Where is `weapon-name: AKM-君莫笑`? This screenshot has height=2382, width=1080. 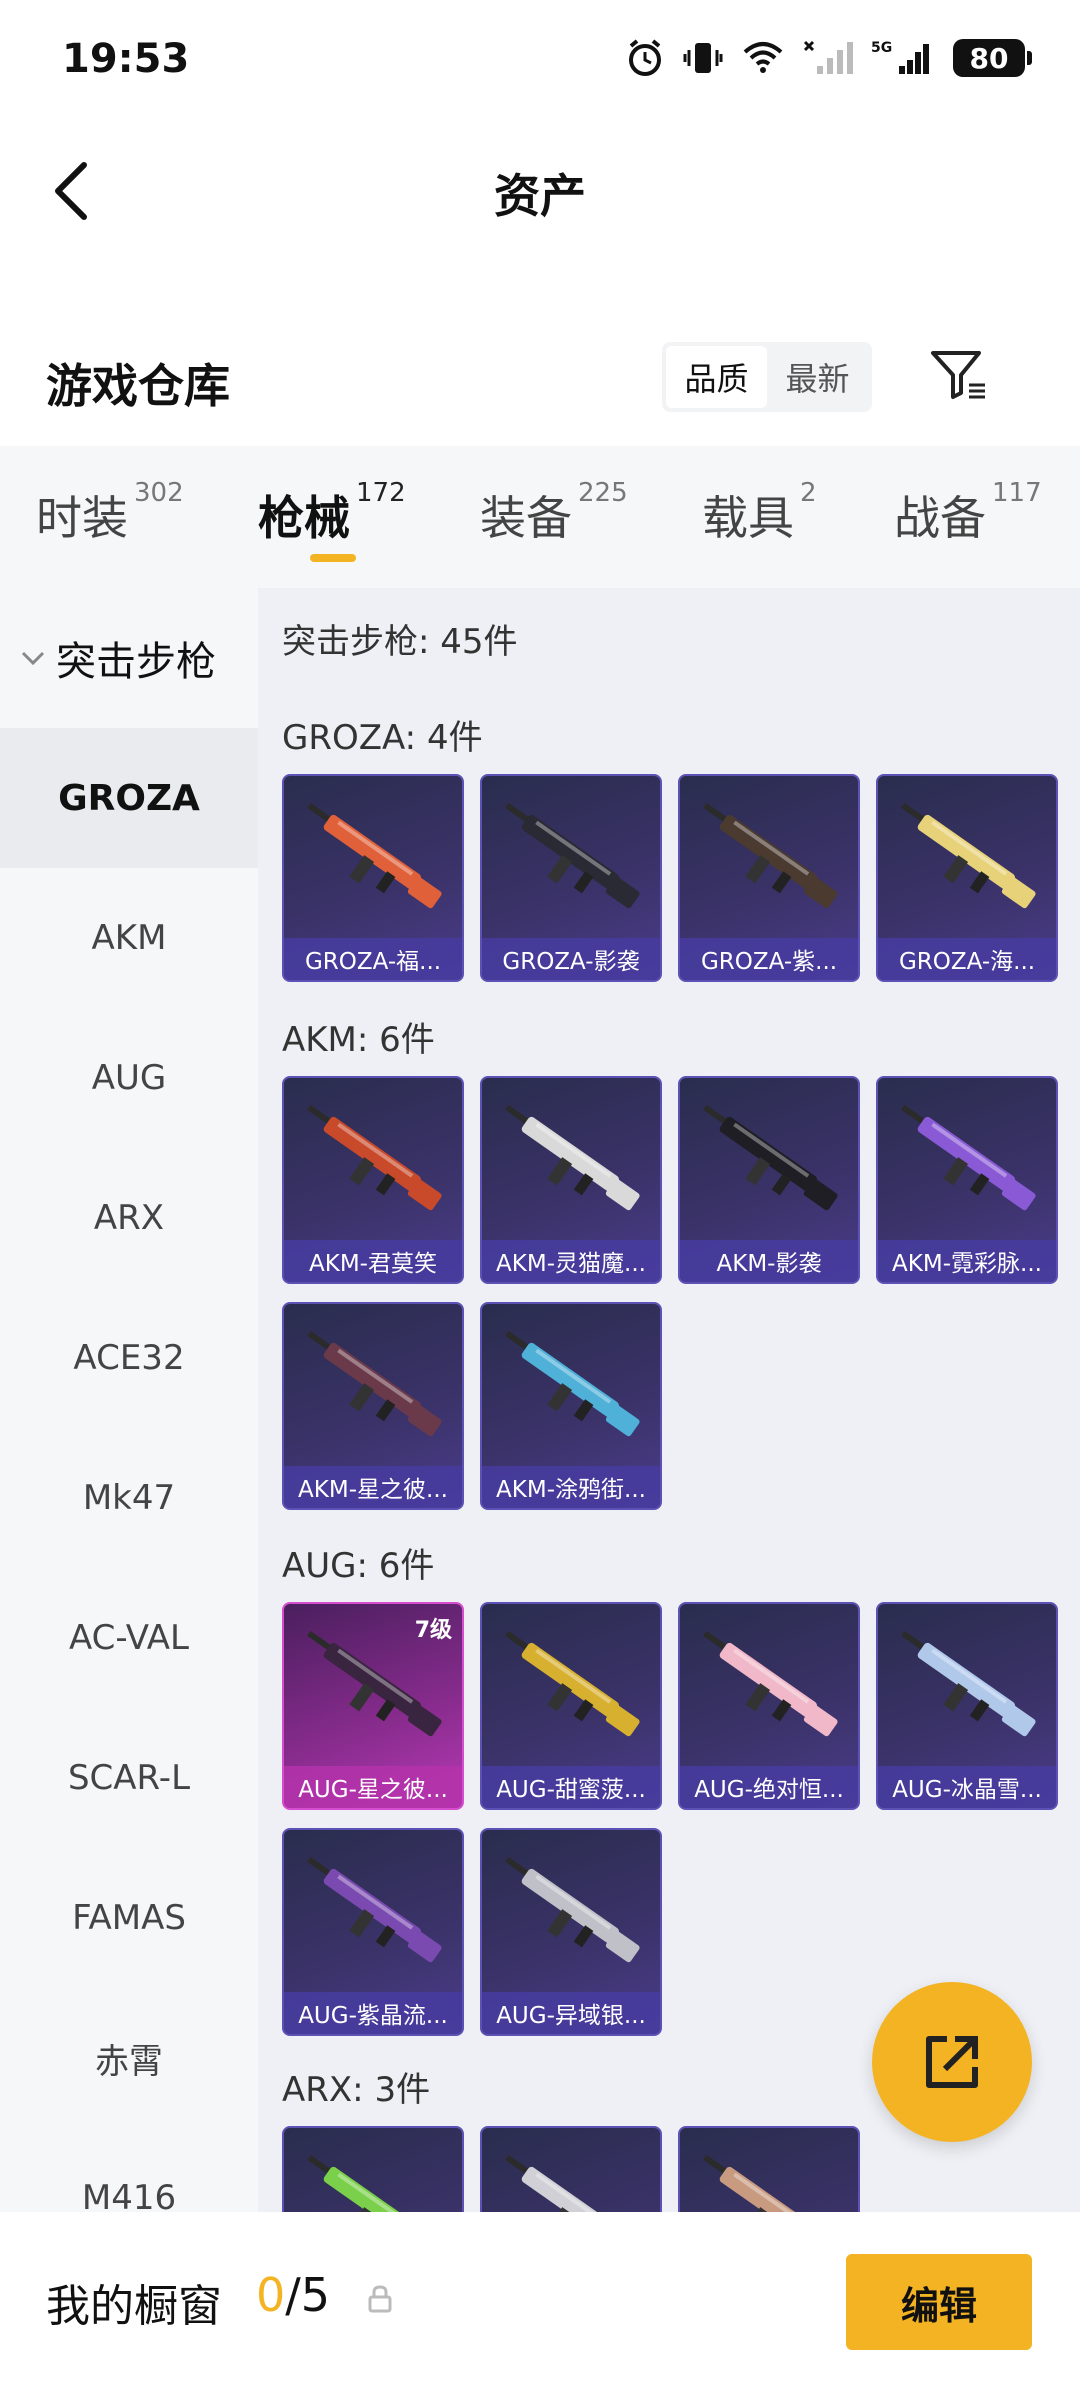 weapon-name: AKM-君莫笑 is located at coordinates (373, 1261).